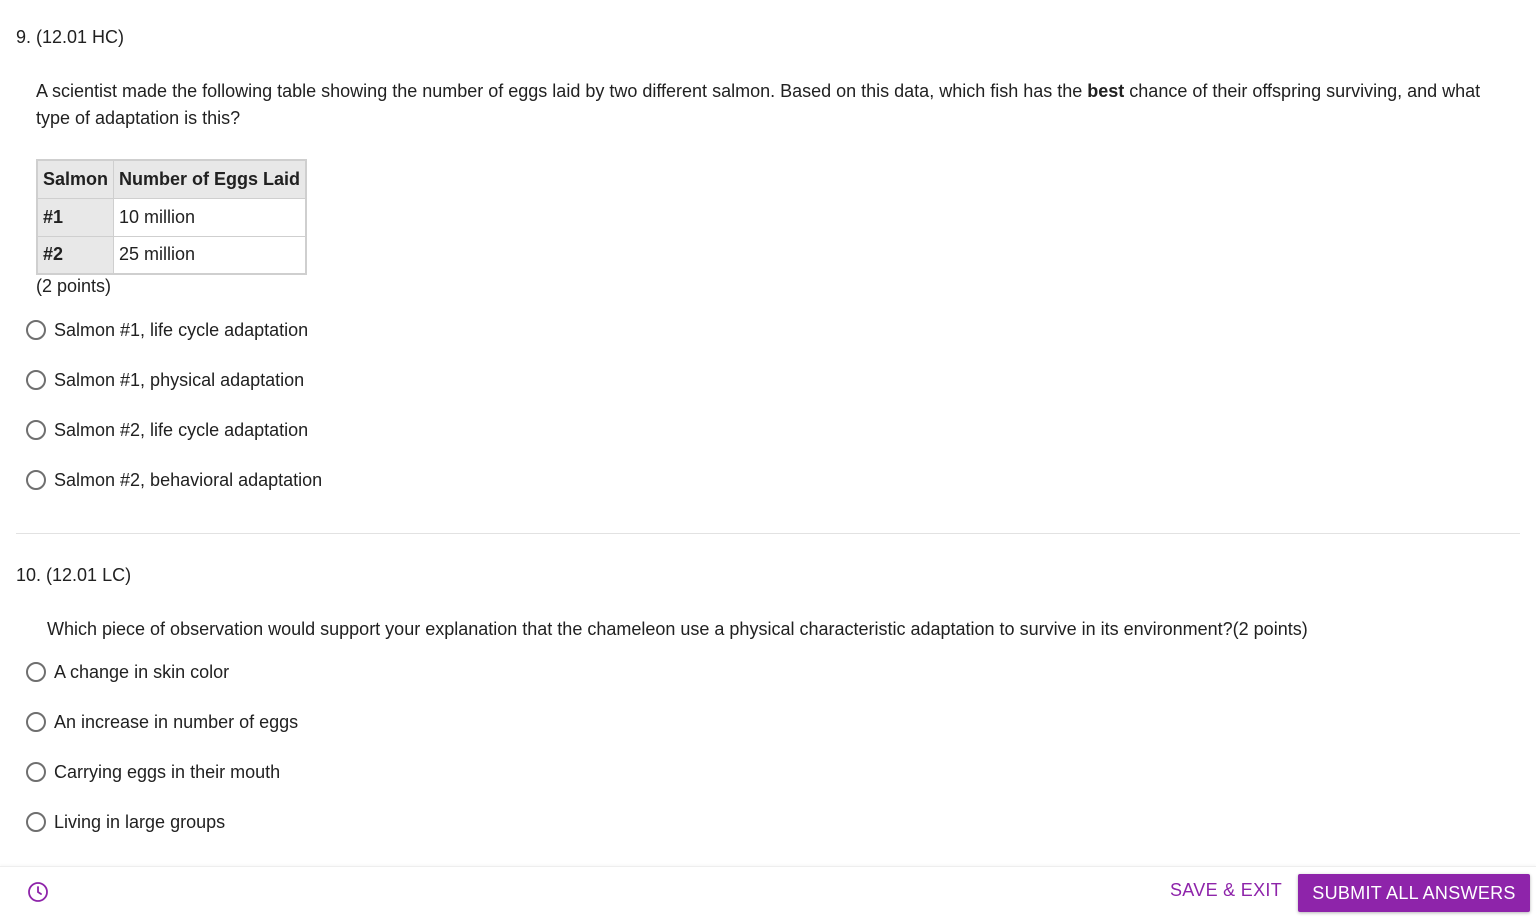 The height and width of the screenshot is (917, 1536). I want to click on q9-option-4: Salmon #2, behavioral adaptation, so click(174, 480).